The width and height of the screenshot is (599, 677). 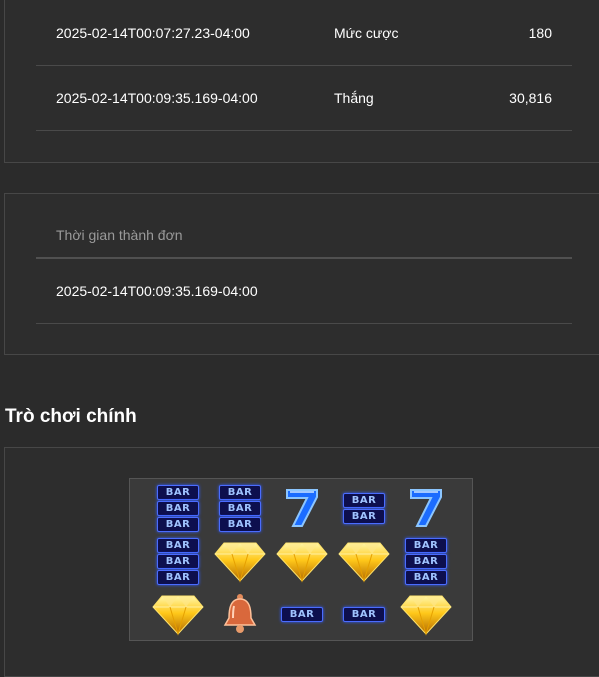 I want to click on row-label: Thắng, so click(x=354, y=98).